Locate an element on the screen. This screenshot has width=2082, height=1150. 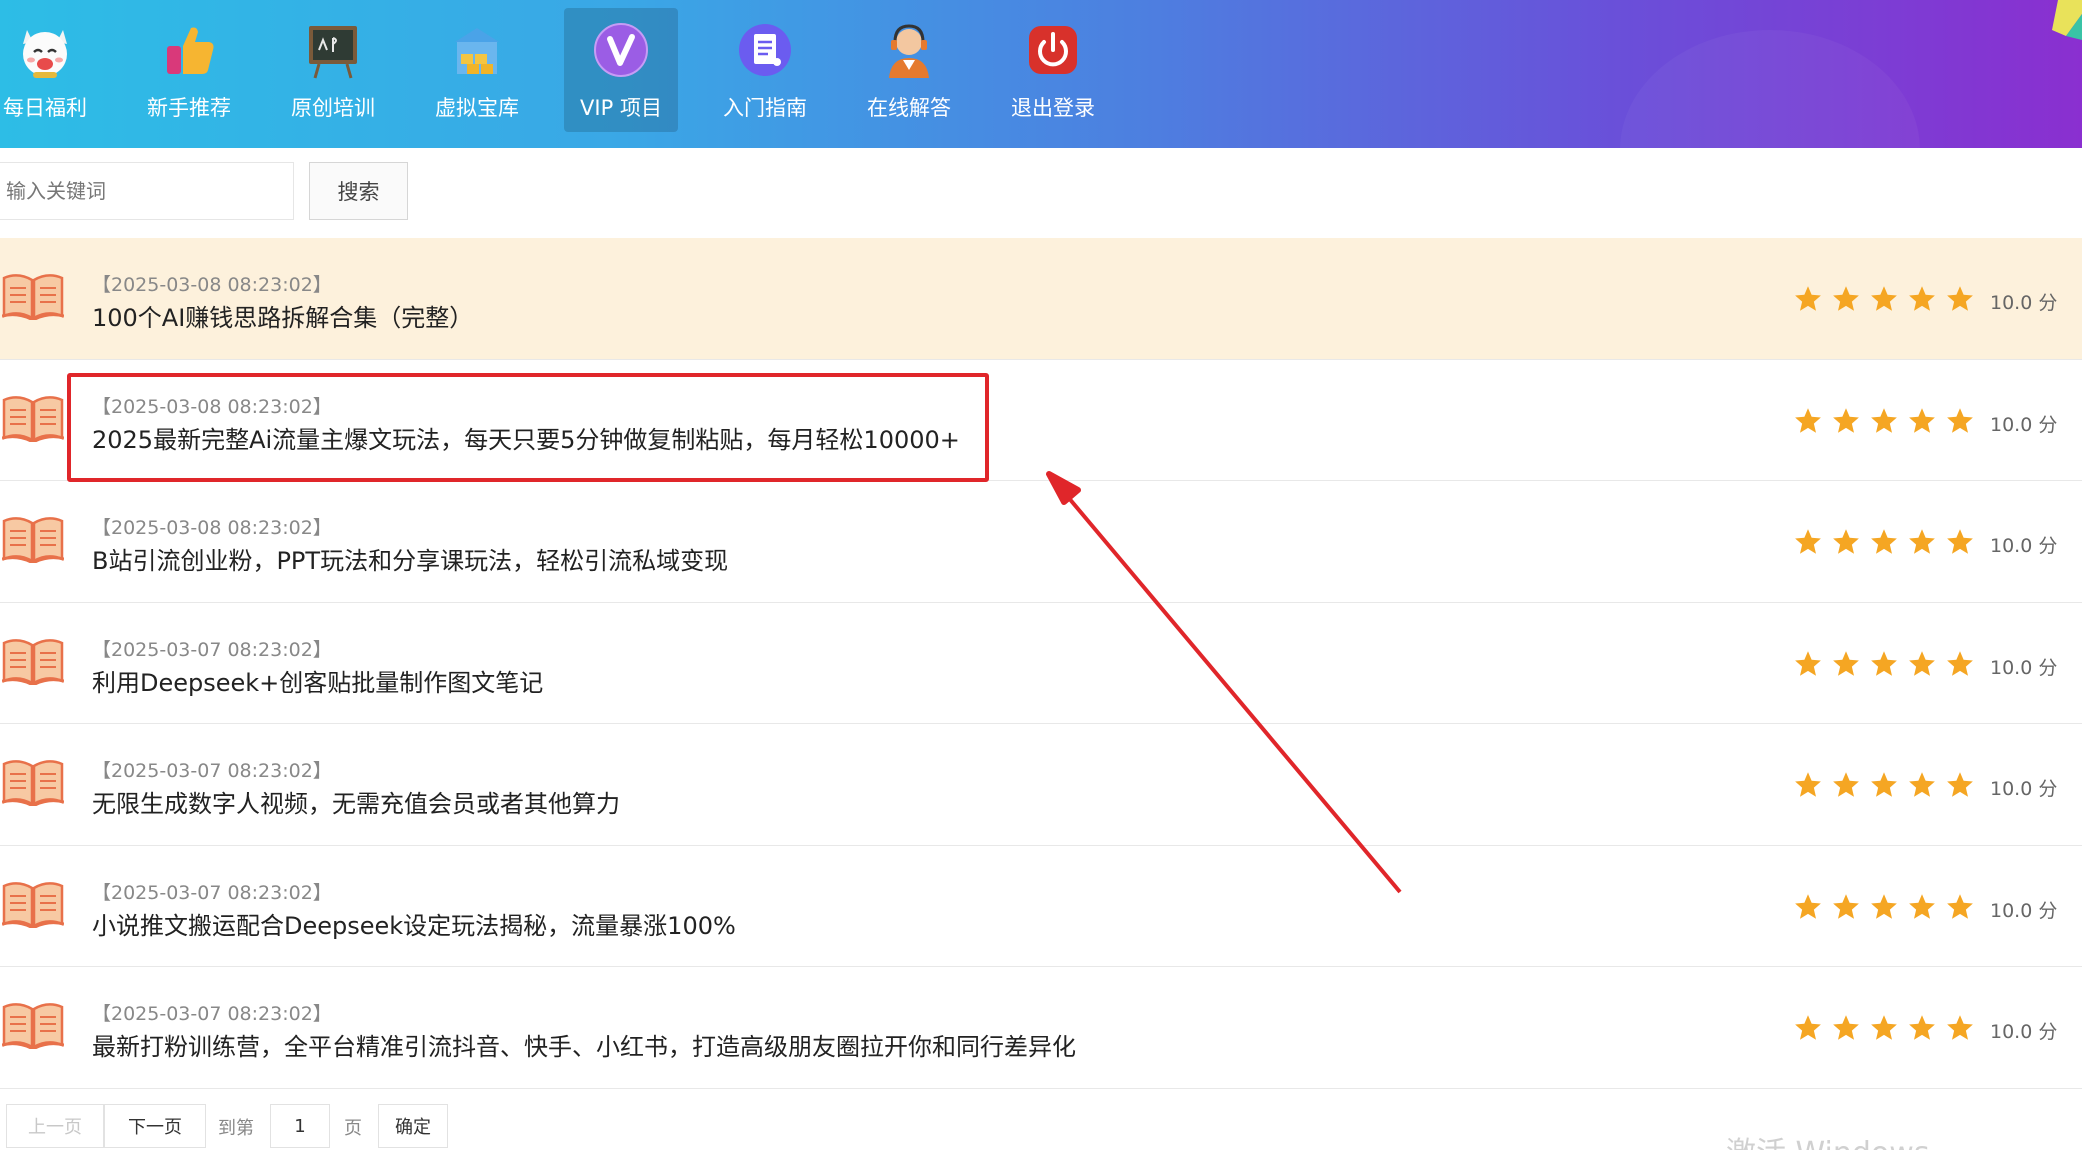
item-title-link: B站引流创业粉，PPT玩法和分享课玩法，轻松引流私域变现 is located at coordinates (410, 558).